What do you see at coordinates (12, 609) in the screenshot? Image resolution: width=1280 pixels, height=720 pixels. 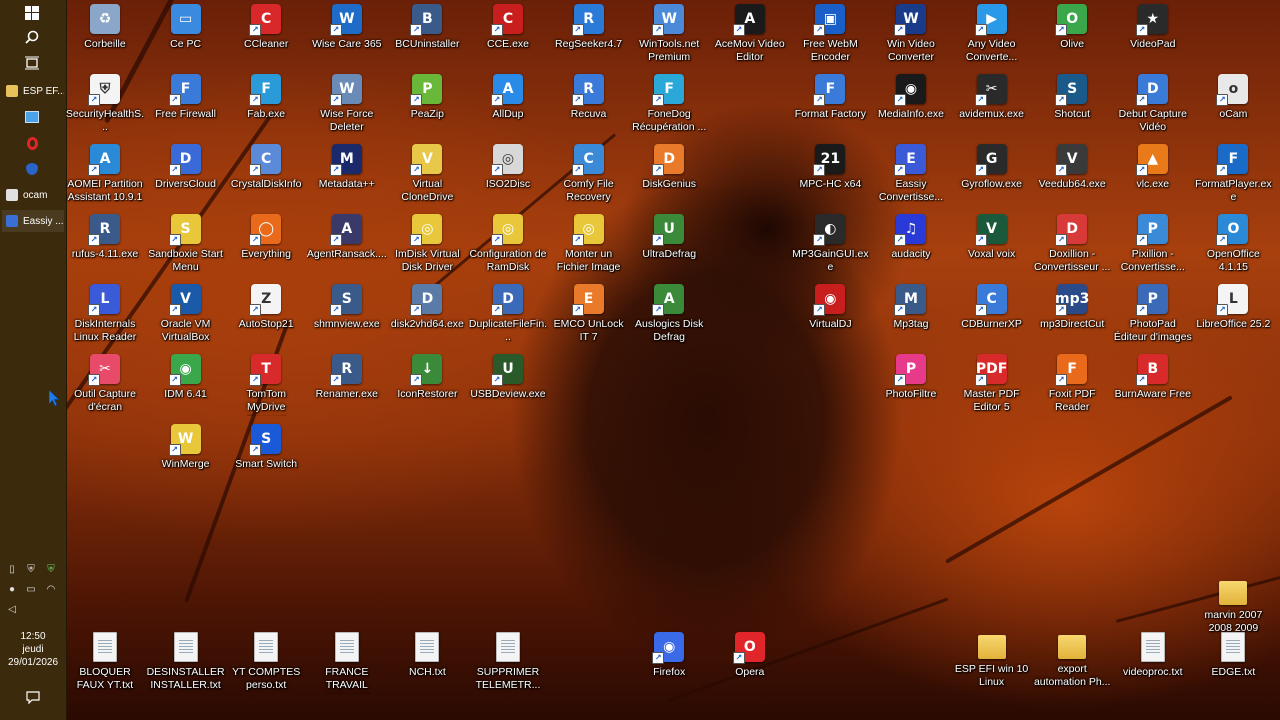 I see `speaker-icon: ◁` at bounding box center [12, 609].